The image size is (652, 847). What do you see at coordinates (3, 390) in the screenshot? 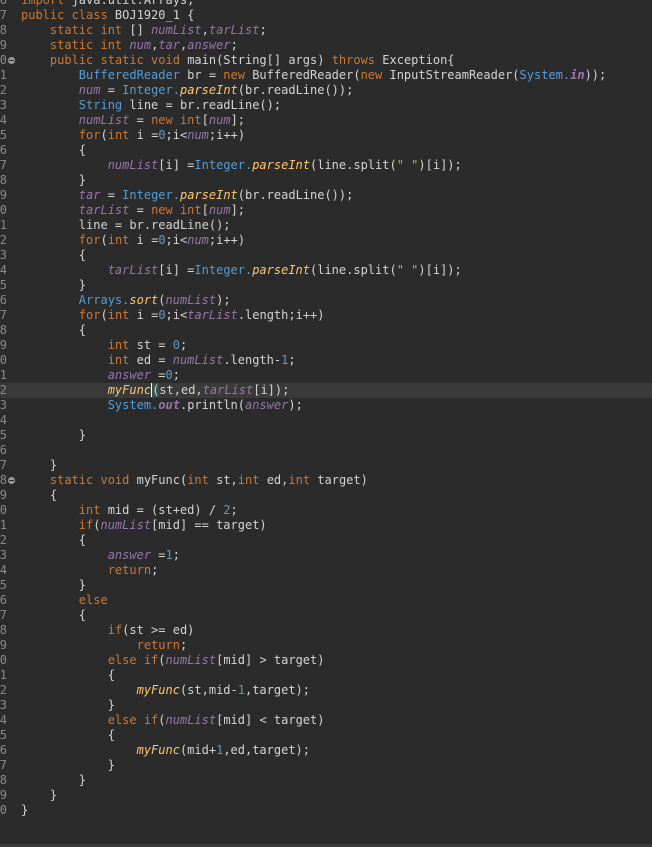
I see `line-number: 2` at bounding box center [3, 390].